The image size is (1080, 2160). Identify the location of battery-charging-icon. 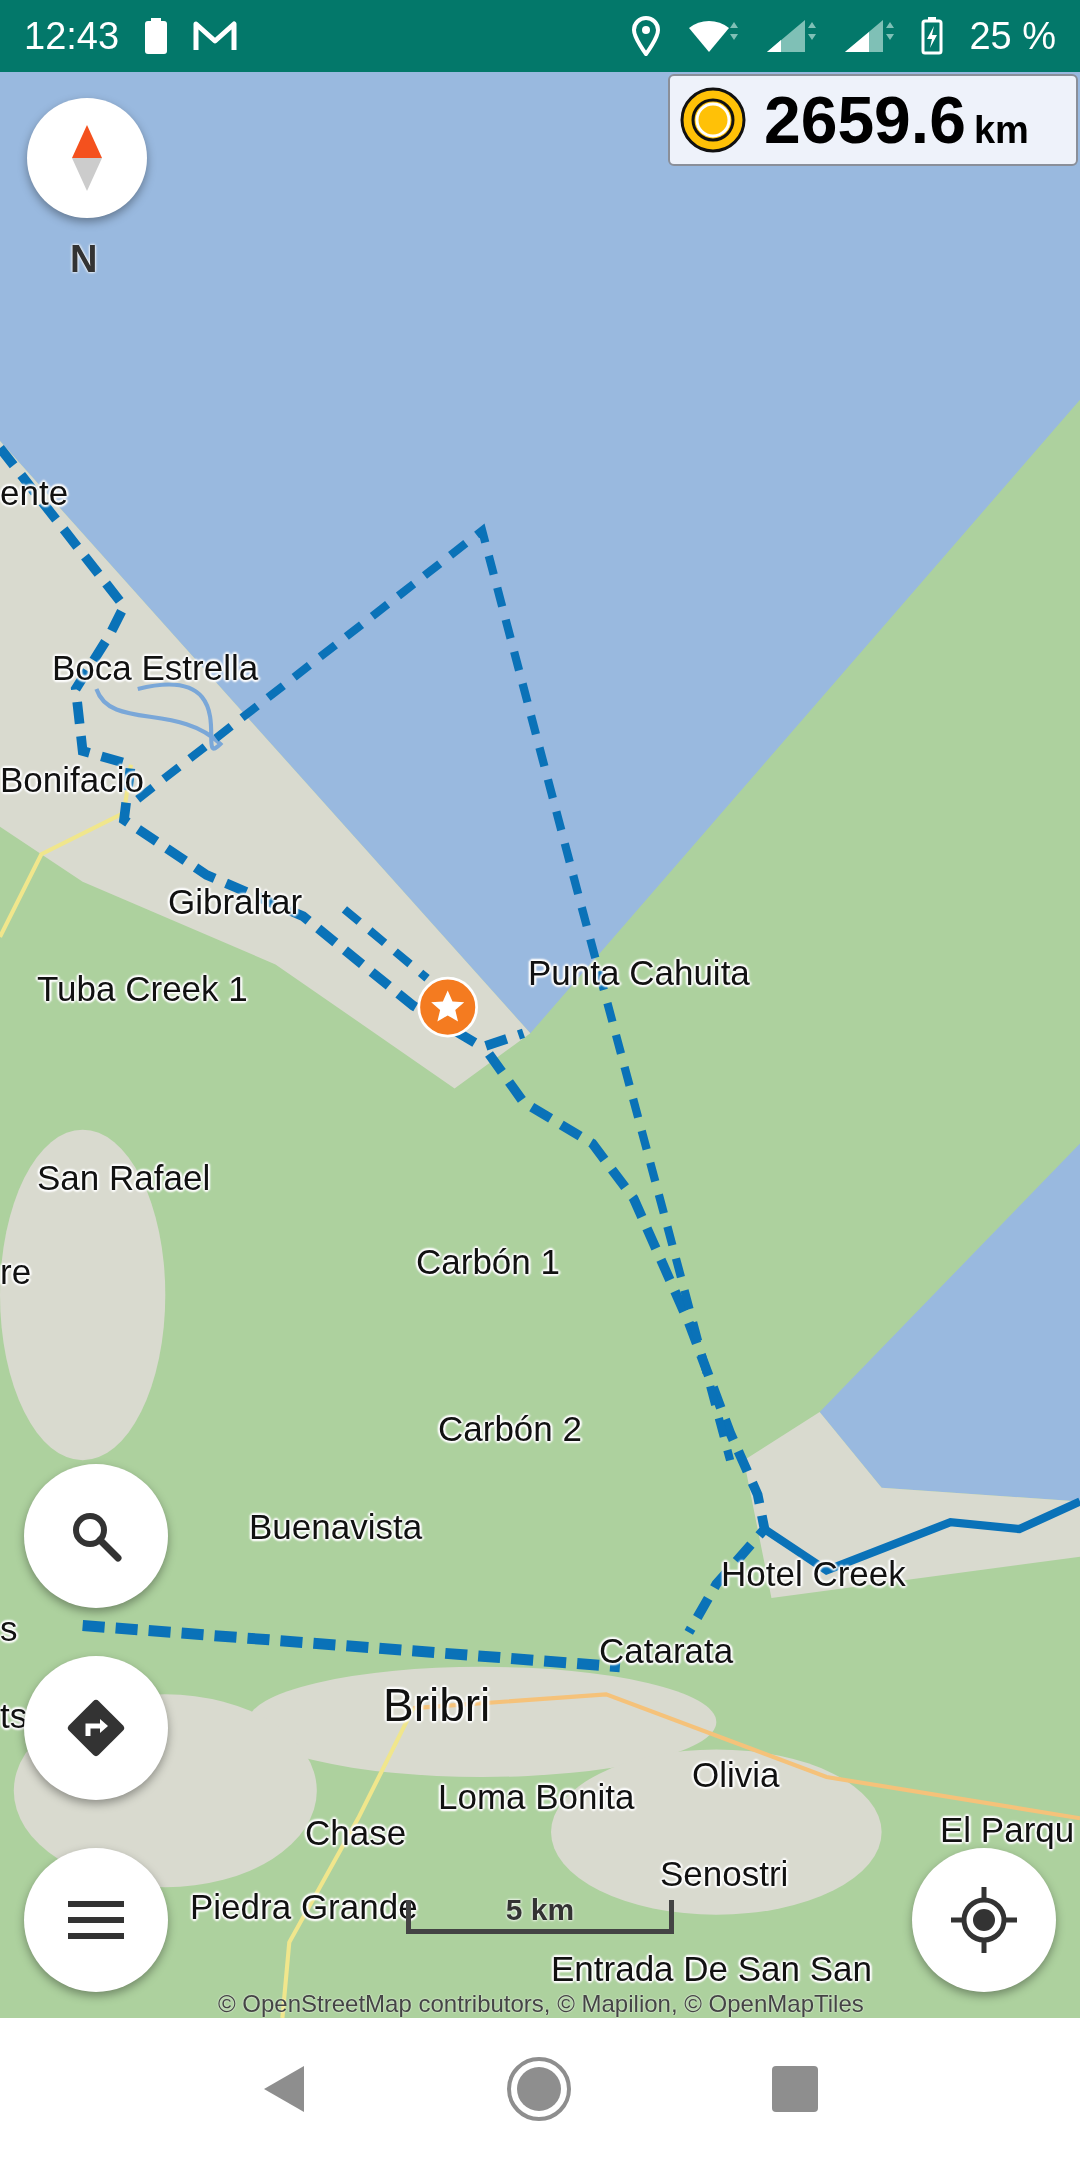
(932, 36).